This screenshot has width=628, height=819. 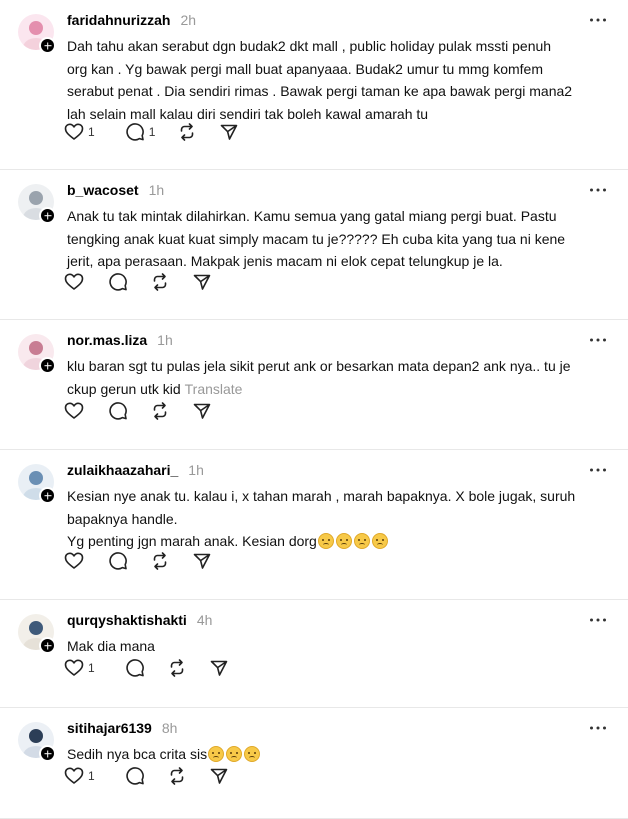 I want to click on post-text-line: bapaknya handle., so click(x=337, y=519).